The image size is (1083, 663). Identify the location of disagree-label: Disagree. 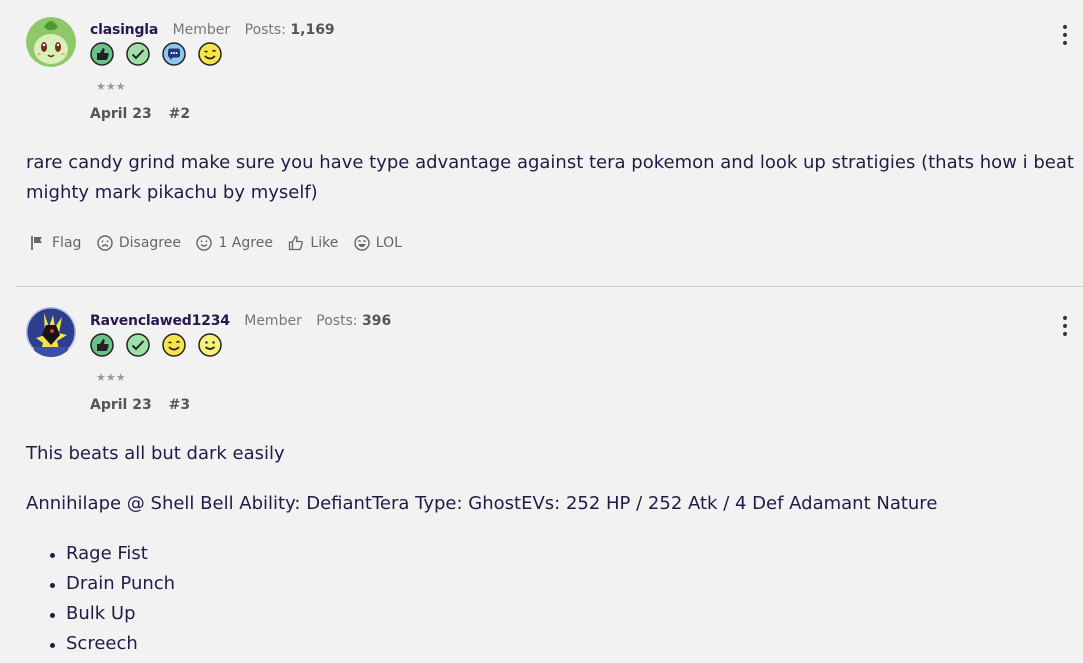
(149, 243).